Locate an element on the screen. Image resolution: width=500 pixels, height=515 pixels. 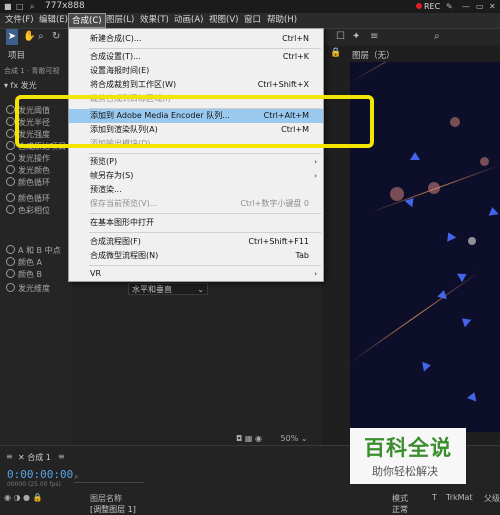
viewer-controls: ◘ ▦ ◉ 50% ⌄ is located at coordinates (296, 438).